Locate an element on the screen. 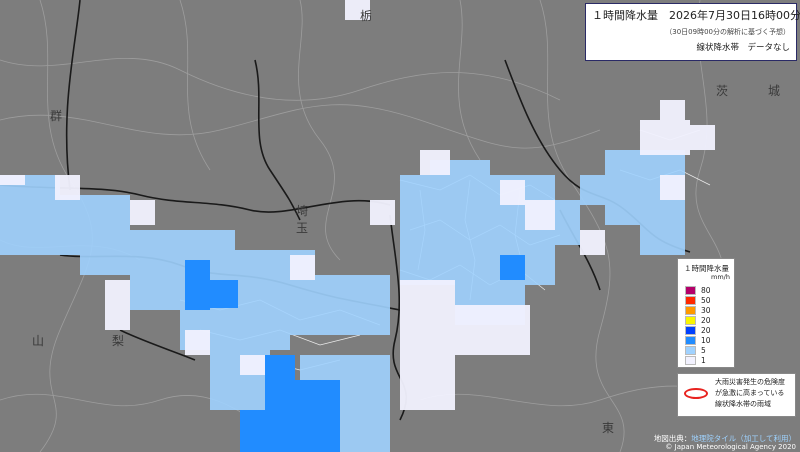  svg-text: 玉 is located at coordinates (302, 228).